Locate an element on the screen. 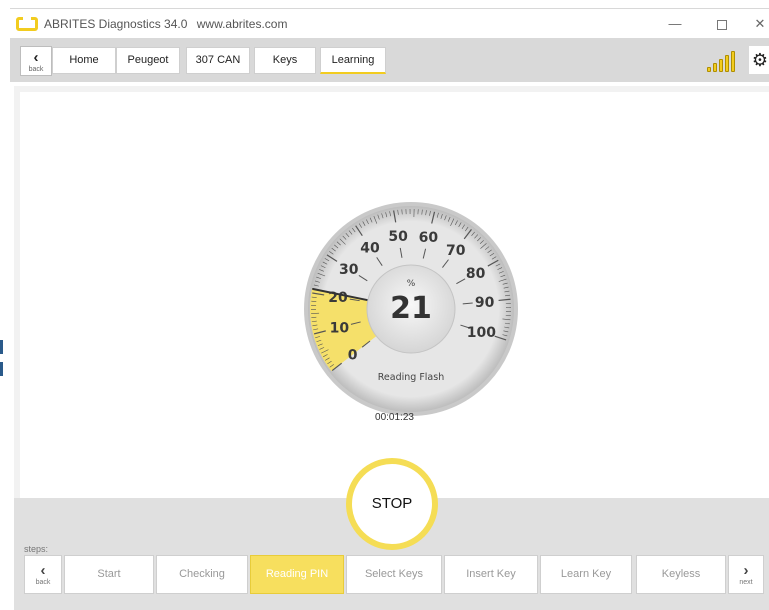 The width and height of the screenshot is (769, 610). breadcrumb-307-can: 307 CAN is located at coordinates (218, 60).